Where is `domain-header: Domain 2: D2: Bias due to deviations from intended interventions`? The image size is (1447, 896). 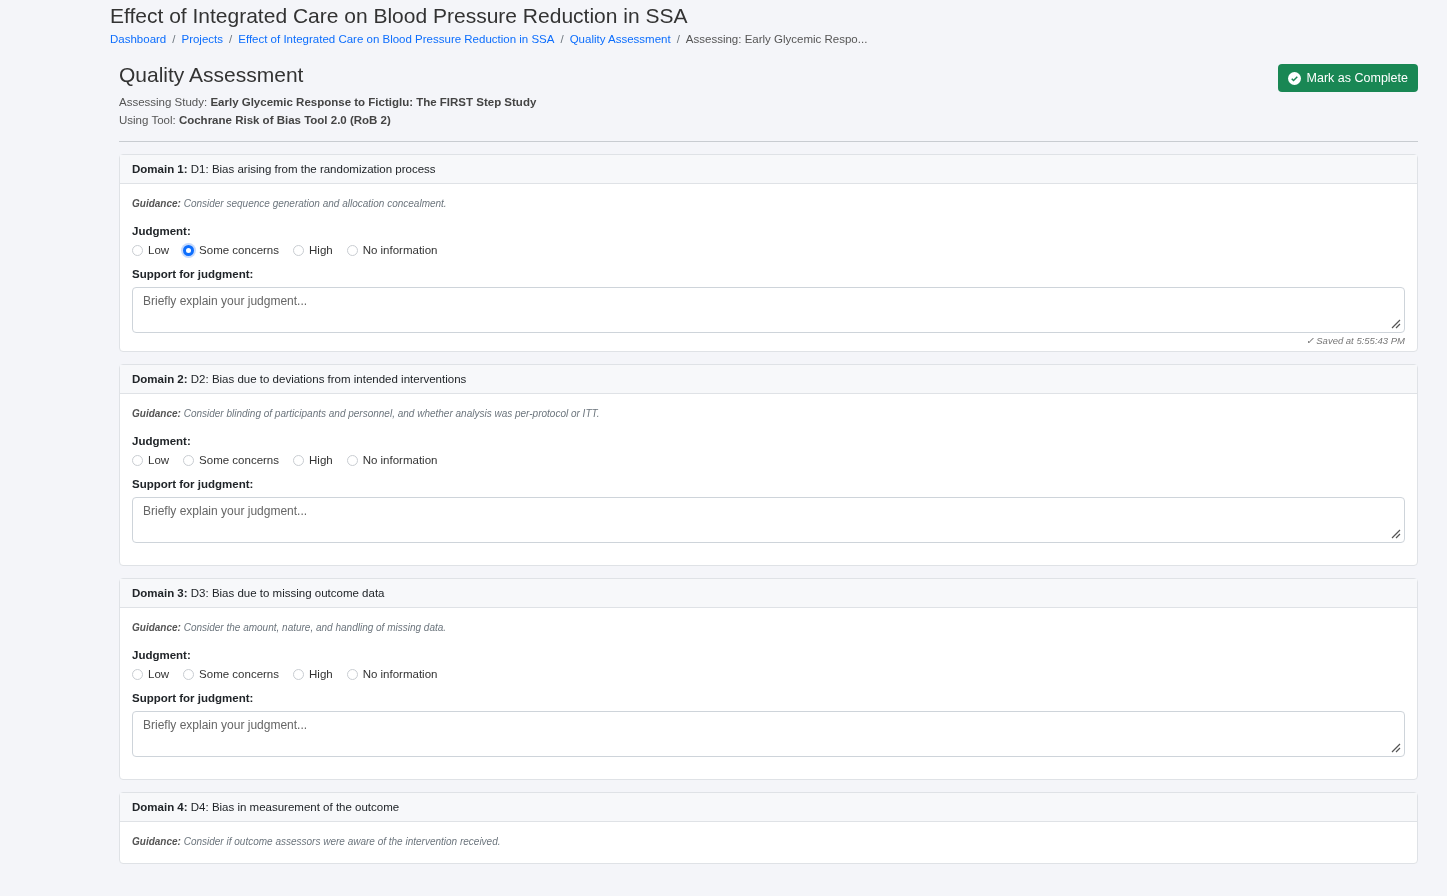
domain-header: Domain 2: D2: Bias due to deviations from intended interventions is located at coordinates (768, 379).